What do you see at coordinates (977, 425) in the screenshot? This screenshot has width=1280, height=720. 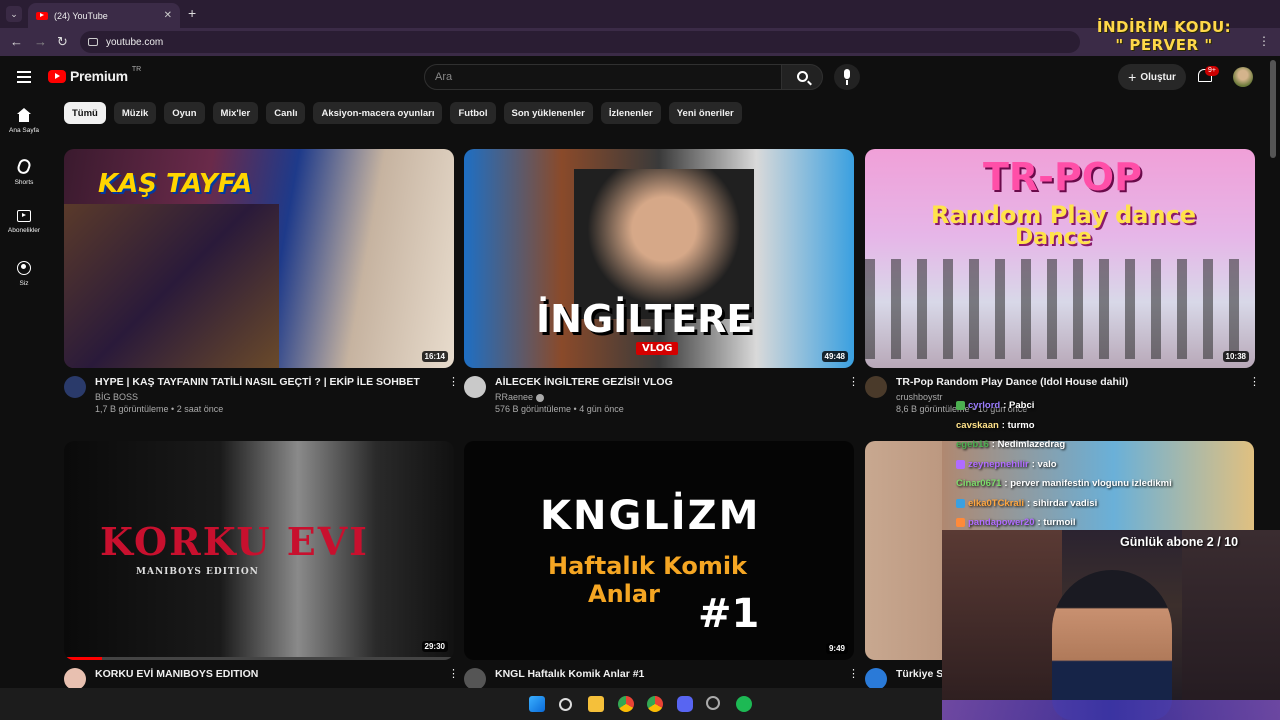 I see `chat-user: cavskaan` at bounding box center [977, 425].